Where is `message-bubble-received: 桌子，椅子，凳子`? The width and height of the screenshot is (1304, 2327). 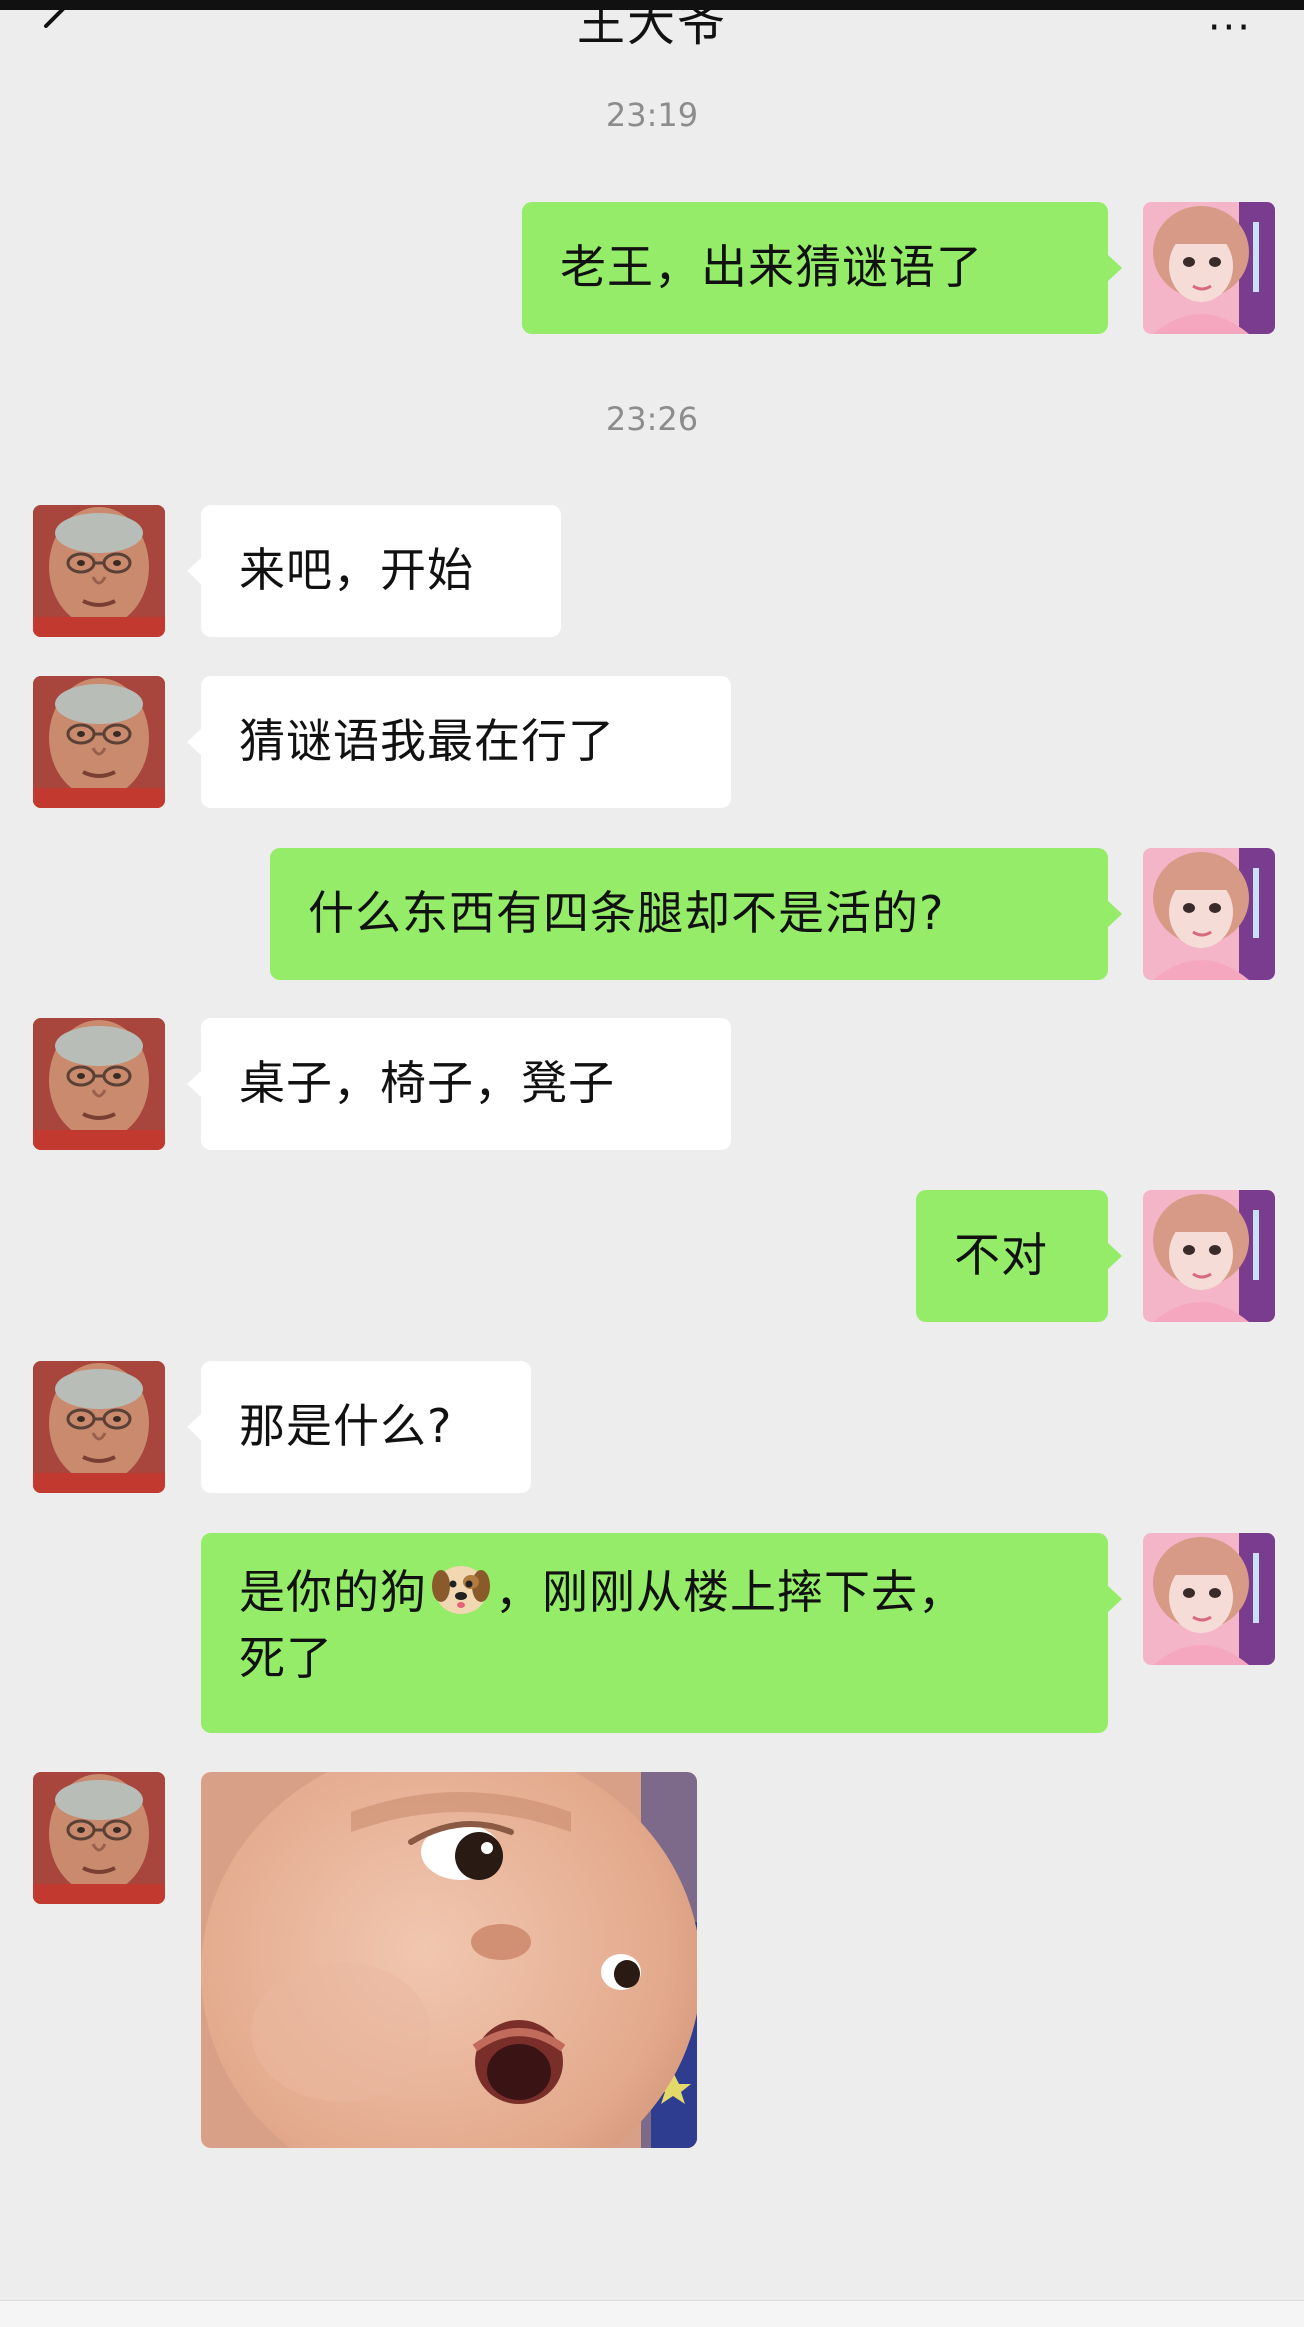
message-bubble-received: 桌子，椅子，凳子 is located at coordinates (459, 1084).